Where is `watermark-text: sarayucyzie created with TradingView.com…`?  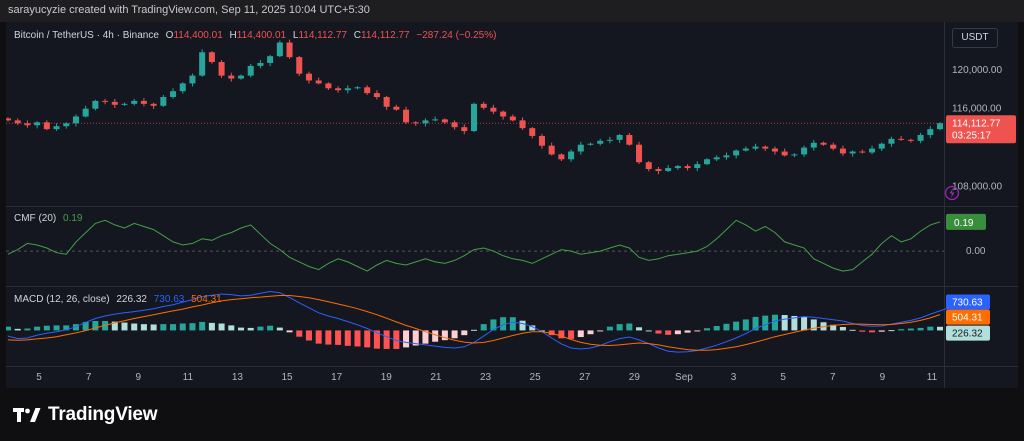 watermark-text: sarayucyzie created with TradingView.com… is located at coordinates (189, 10).